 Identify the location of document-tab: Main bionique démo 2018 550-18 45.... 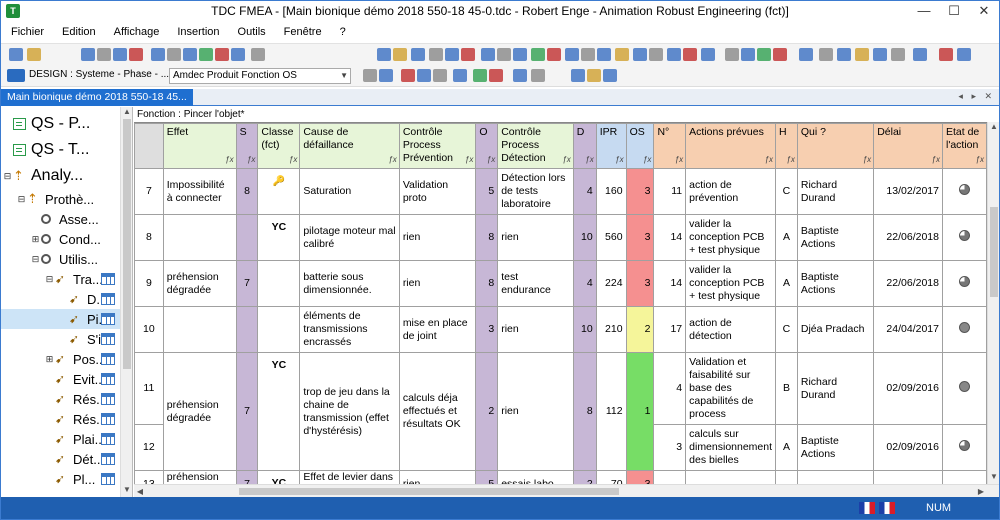
(97, 97).